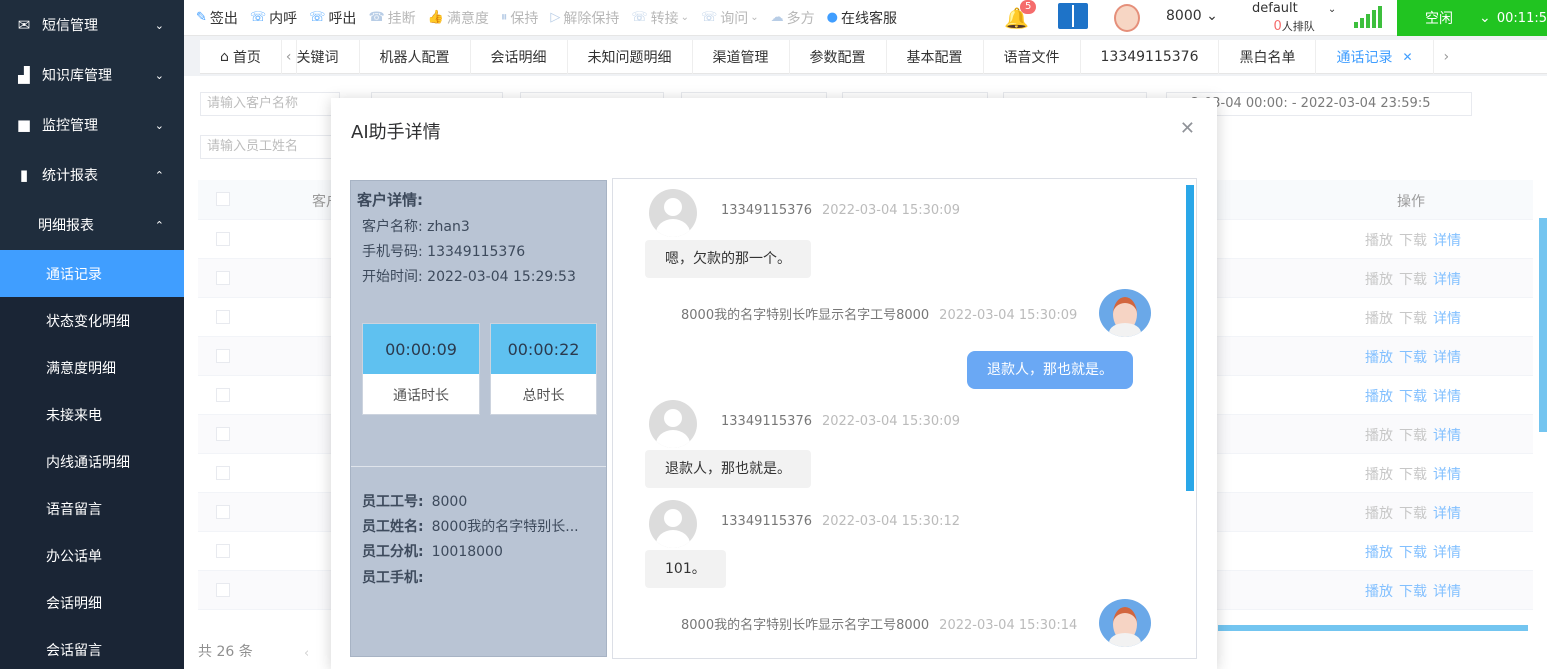  What do you see at coordinates (92, 461) in the screenshot?
I see `sidebar-item-internal-calls: 内线通话明细` at bounding box center [92, 461].